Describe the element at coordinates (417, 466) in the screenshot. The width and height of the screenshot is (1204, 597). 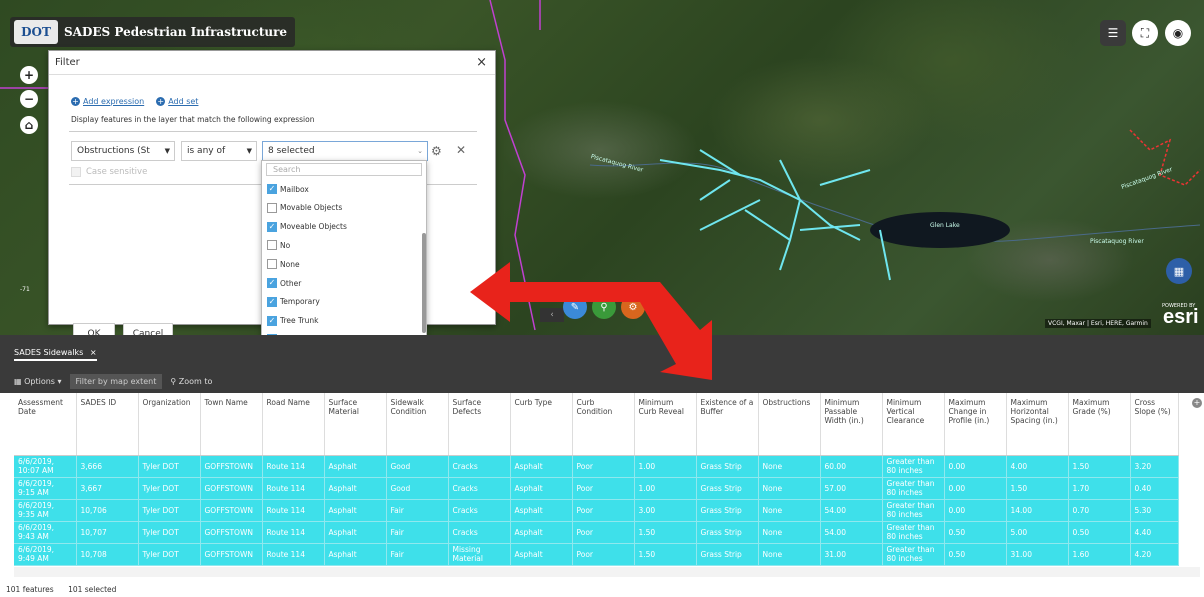
I see `table-cell: Good` at that location.